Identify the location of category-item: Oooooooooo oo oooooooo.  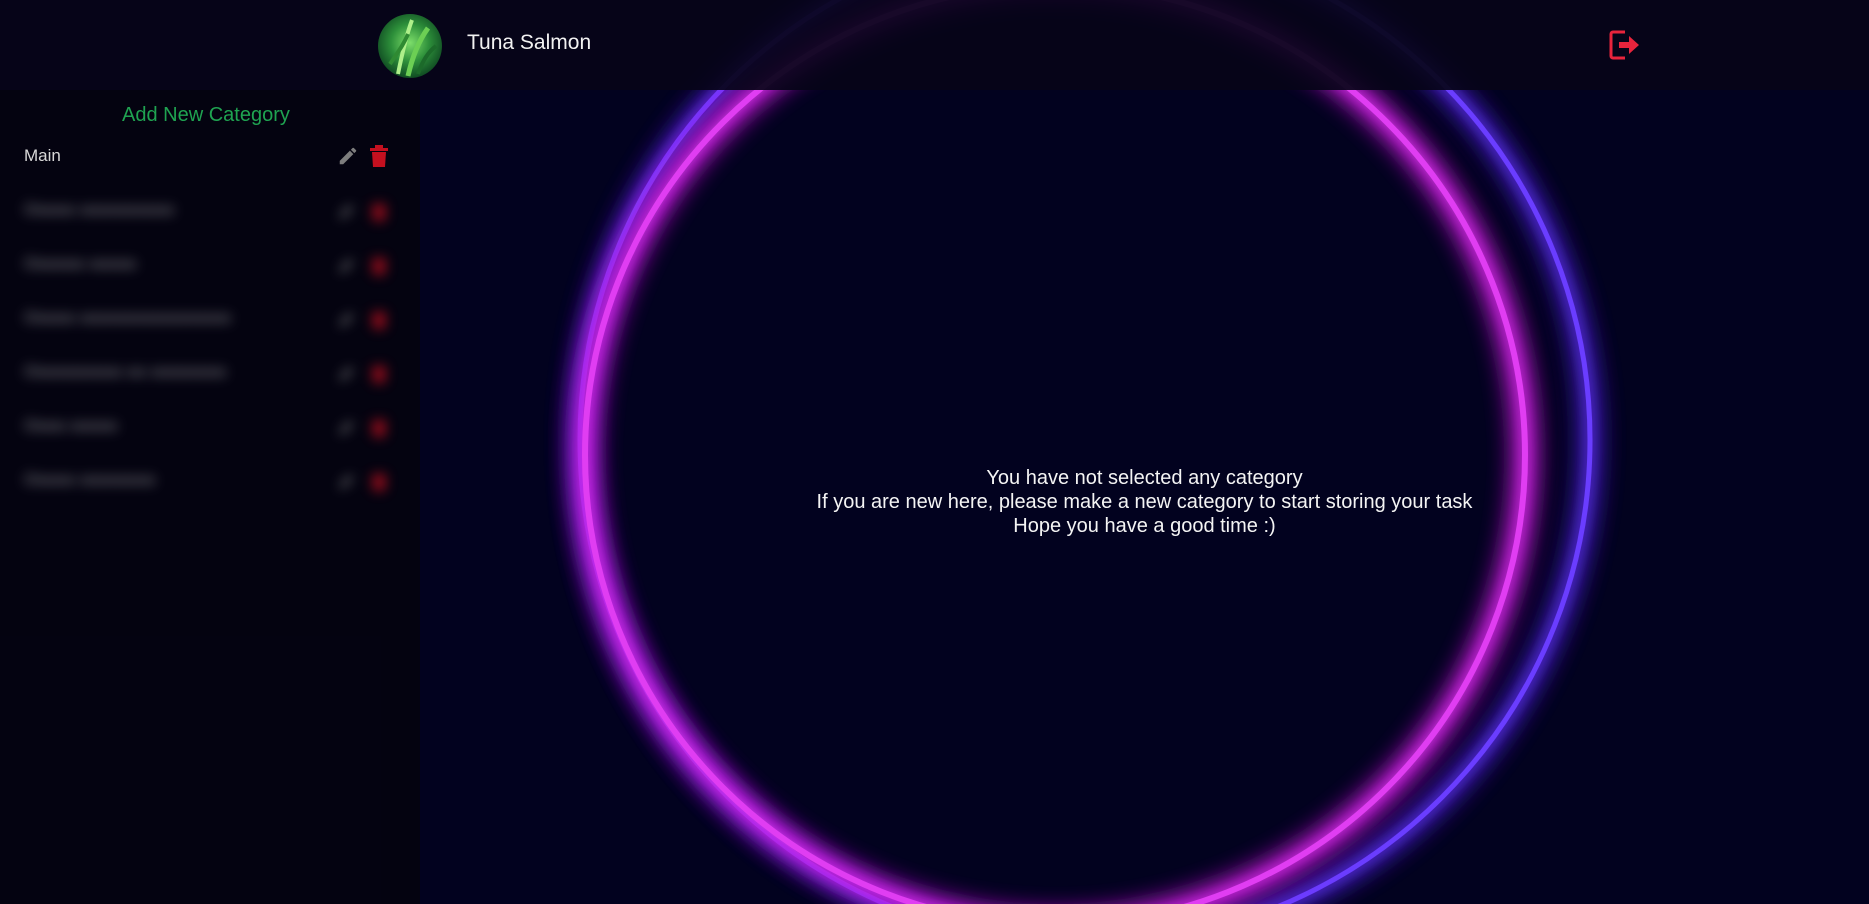
(200, 372).